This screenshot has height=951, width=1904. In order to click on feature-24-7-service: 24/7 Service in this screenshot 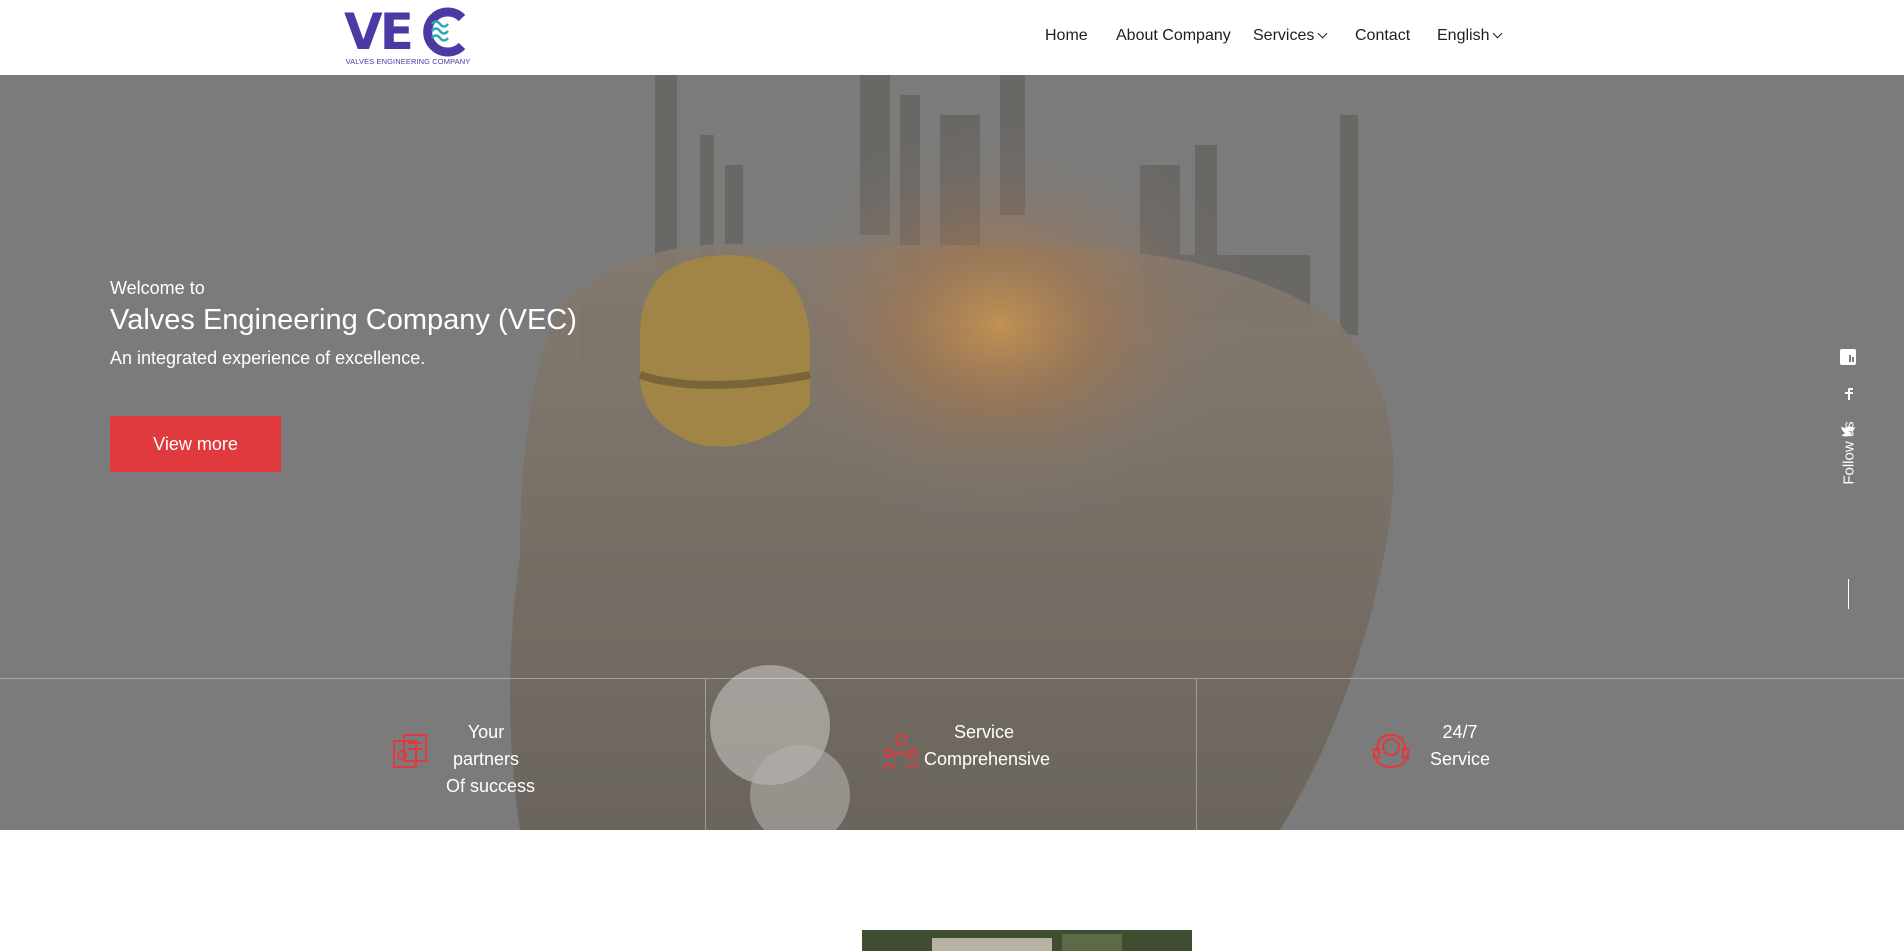, I will do `click(1550, 754)`.